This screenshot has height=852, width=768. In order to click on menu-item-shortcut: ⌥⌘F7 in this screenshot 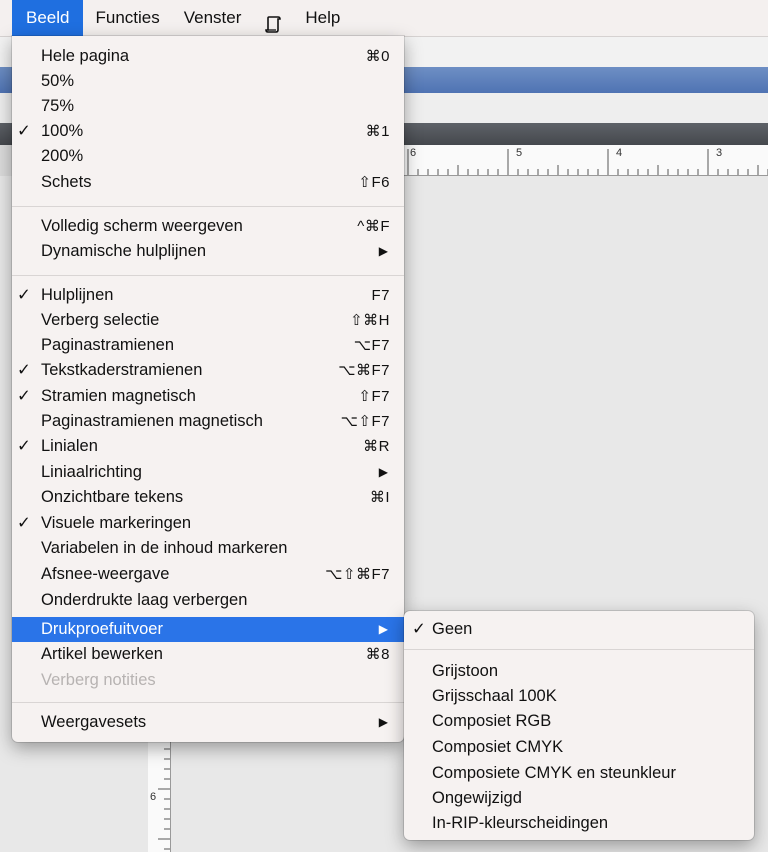, I will do `click(364, 370)`.